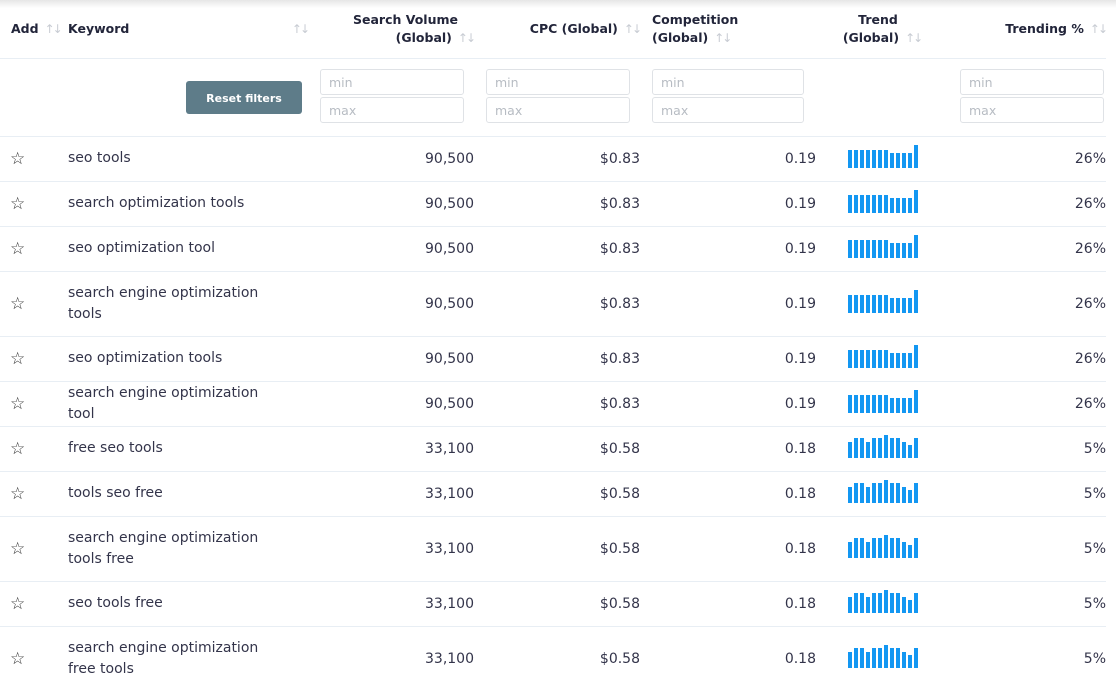 This screenshot has width=1116, height=691. I want to click on keyword-cell: search engine optimization tools, so click(188, 303).